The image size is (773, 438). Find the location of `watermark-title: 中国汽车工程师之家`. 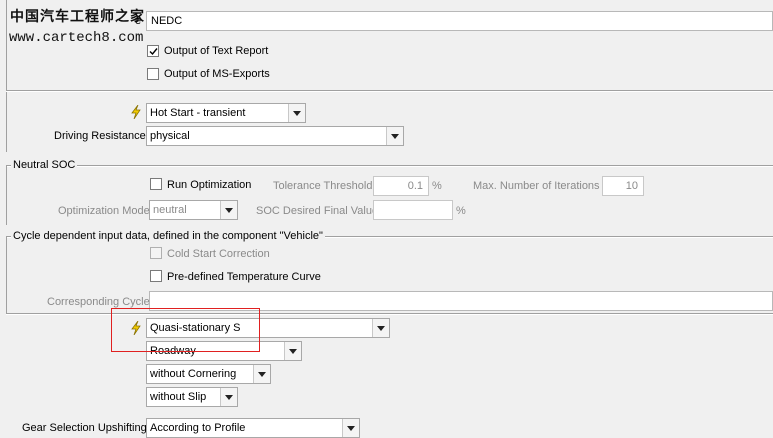

watermark-title: 中国汽车工程师之家 is located at coordinates (77, 17).